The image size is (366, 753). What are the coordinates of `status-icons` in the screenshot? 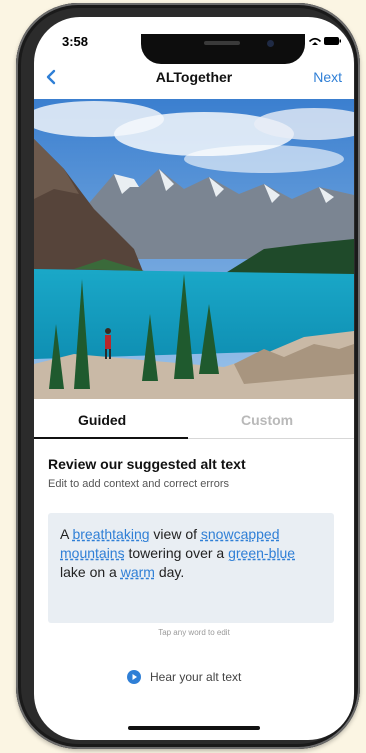 It's located at (325, 40).